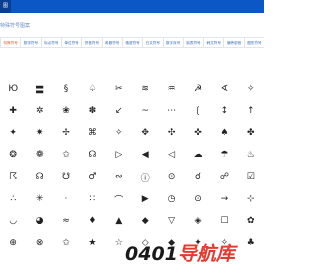 The image size is (320, 273). I want to click on symbol-cell: ◆, so click(145, 221).